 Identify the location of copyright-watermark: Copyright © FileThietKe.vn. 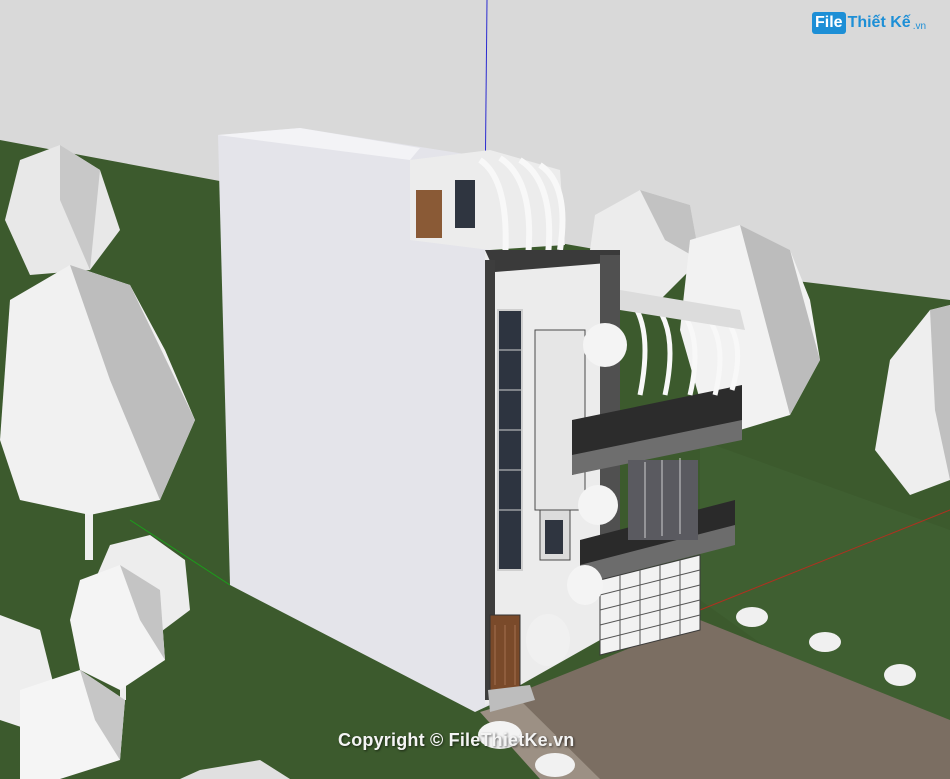
(456, 740).